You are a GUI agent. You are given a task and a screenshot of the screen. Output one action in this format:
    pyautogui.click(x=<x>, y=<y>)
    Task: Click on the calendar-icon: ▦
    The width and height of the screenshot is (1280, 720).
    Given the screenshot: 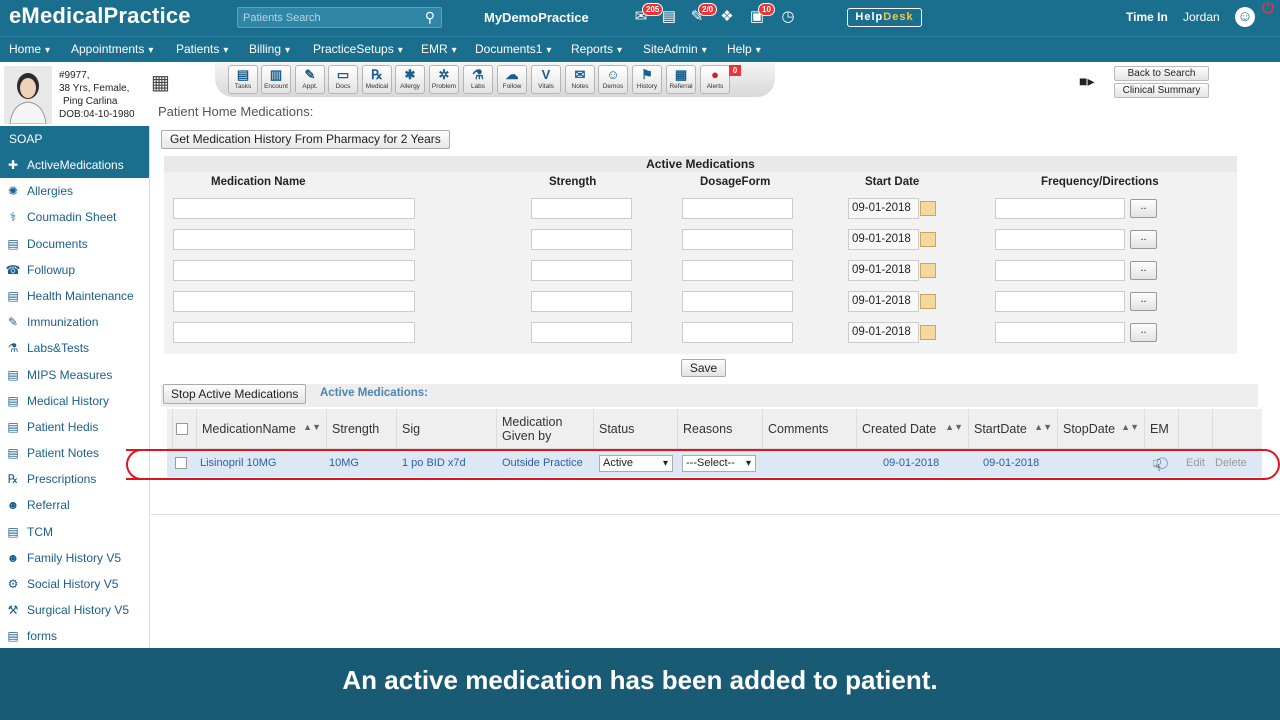 What is the action you would take?
    pyautogui.click(x=160, y=82)
    